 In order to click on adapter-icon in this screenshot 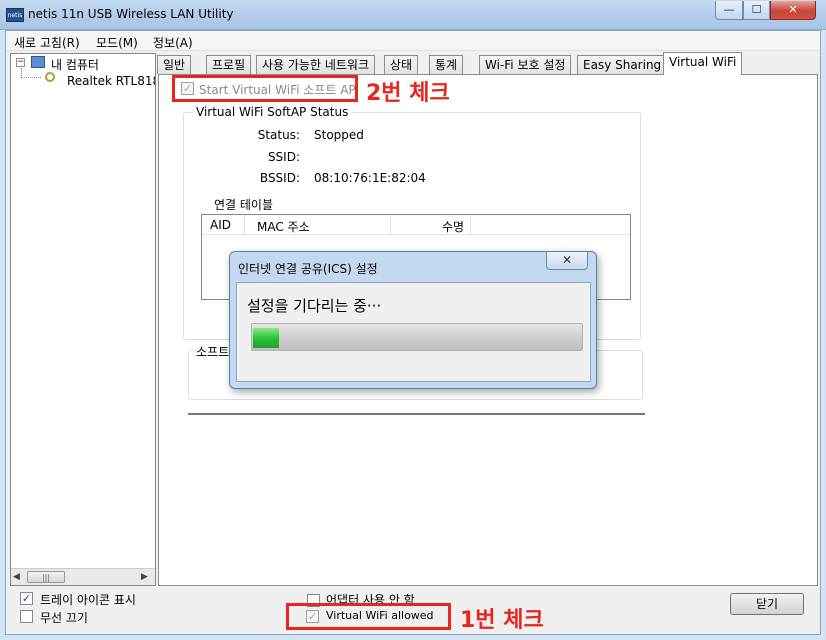, I will do `click(50, 77)`.